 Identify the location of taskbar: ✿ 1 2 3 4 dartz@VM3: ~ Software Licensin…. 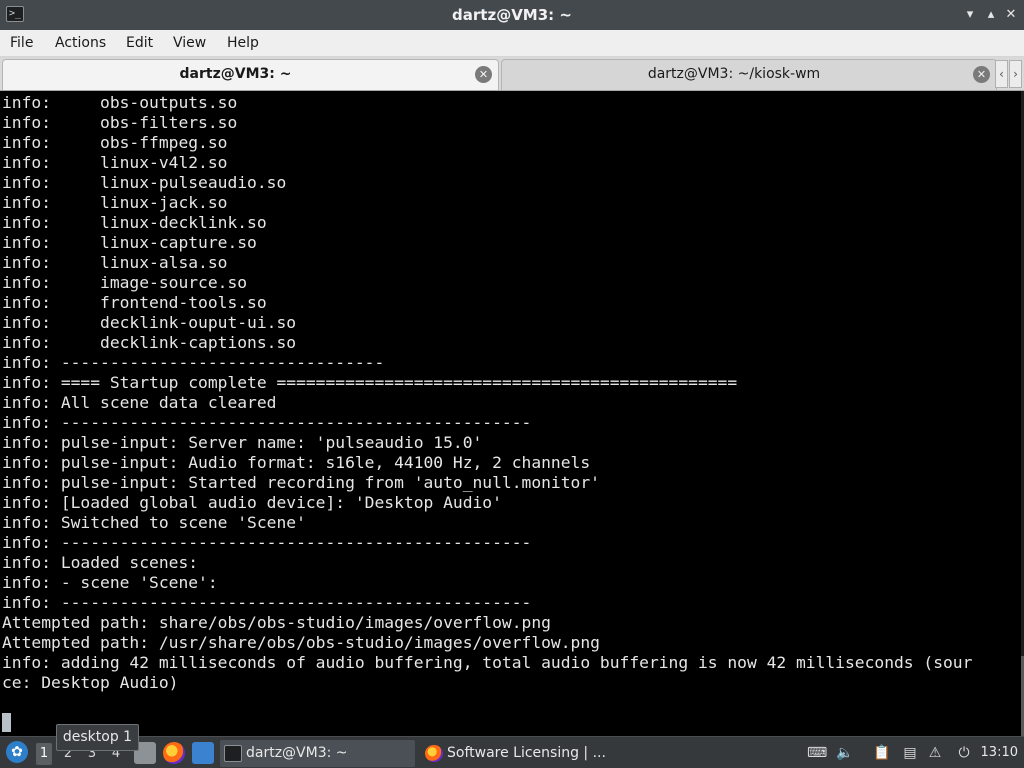
(512, 752).